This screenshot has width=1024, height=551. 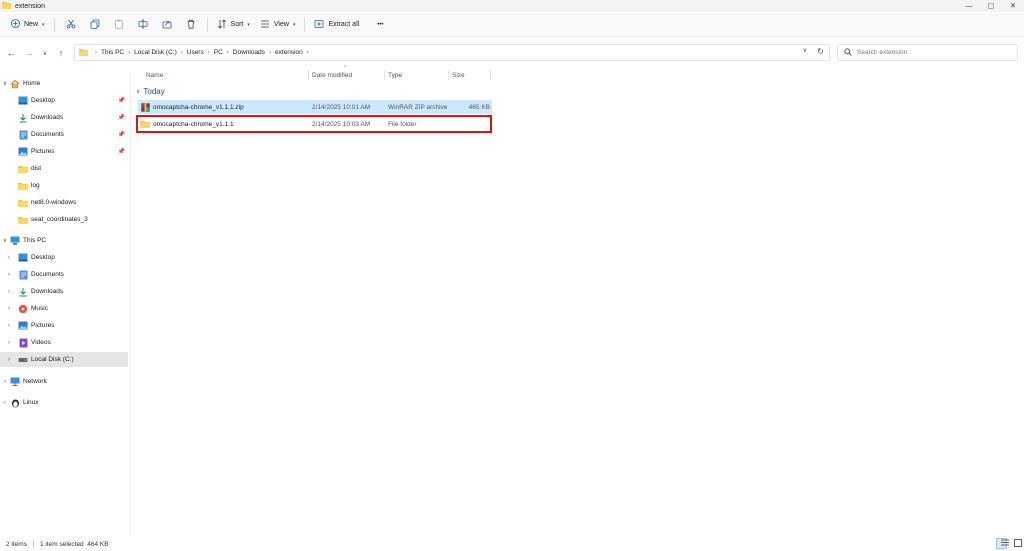 What do you see at coordinates (1015, 543) in the screenshot?
I see `tiles-view-button` at bounding box center [1015, 543].